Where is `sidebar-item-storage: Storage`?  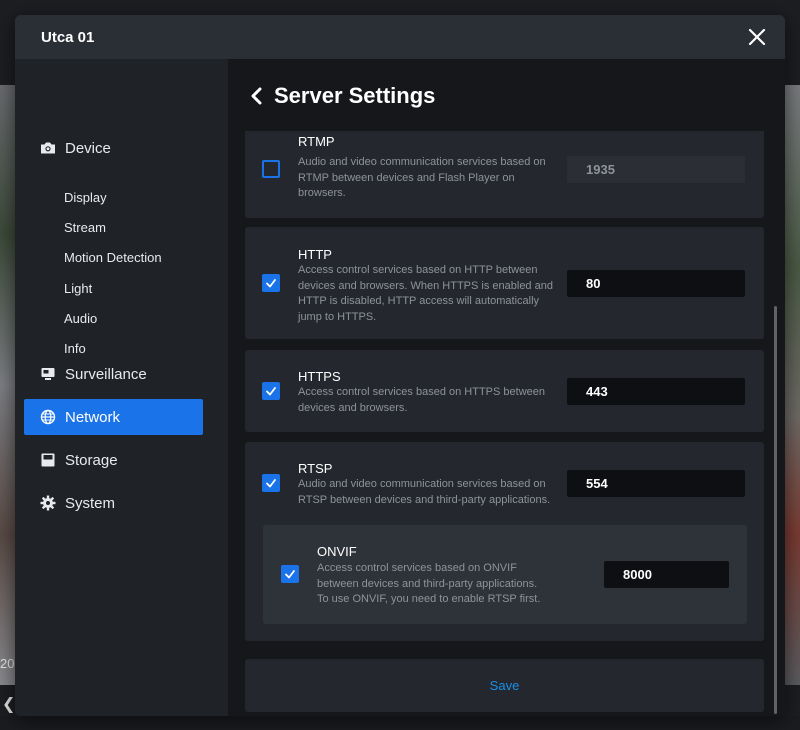
sidebar-item-storage: Storage is located at coordinates (113, 460).